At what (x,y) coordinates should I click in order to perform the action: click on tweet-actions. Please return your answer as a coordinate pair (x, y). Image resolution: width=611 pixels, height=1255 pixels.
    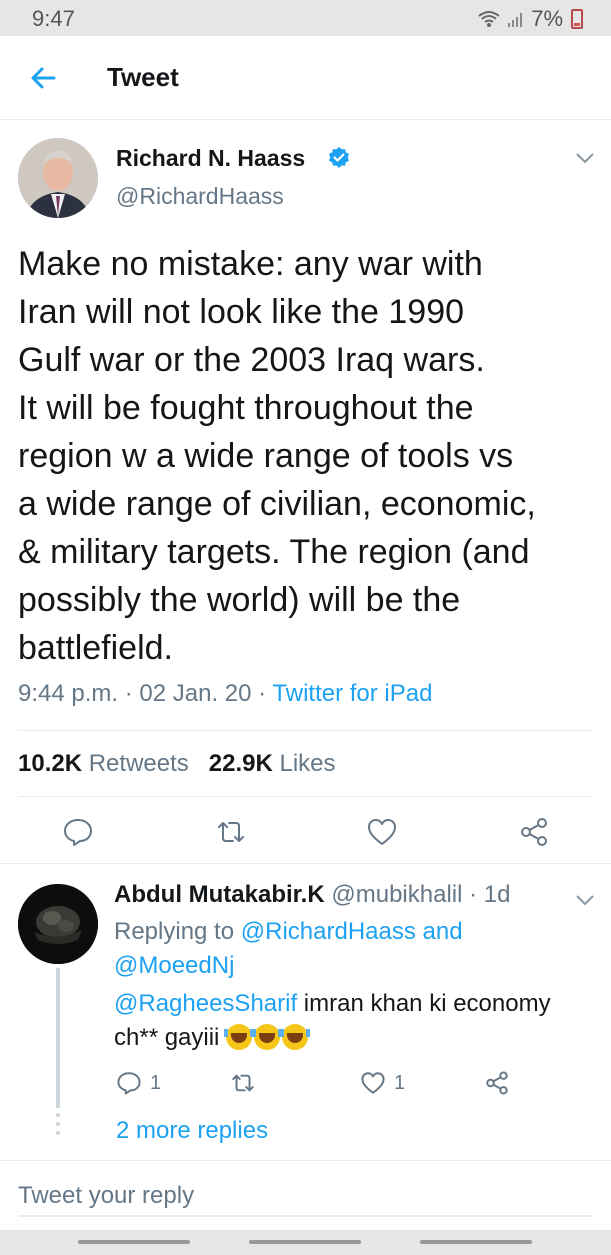
    Looking at the image, I should click on (305, 832).